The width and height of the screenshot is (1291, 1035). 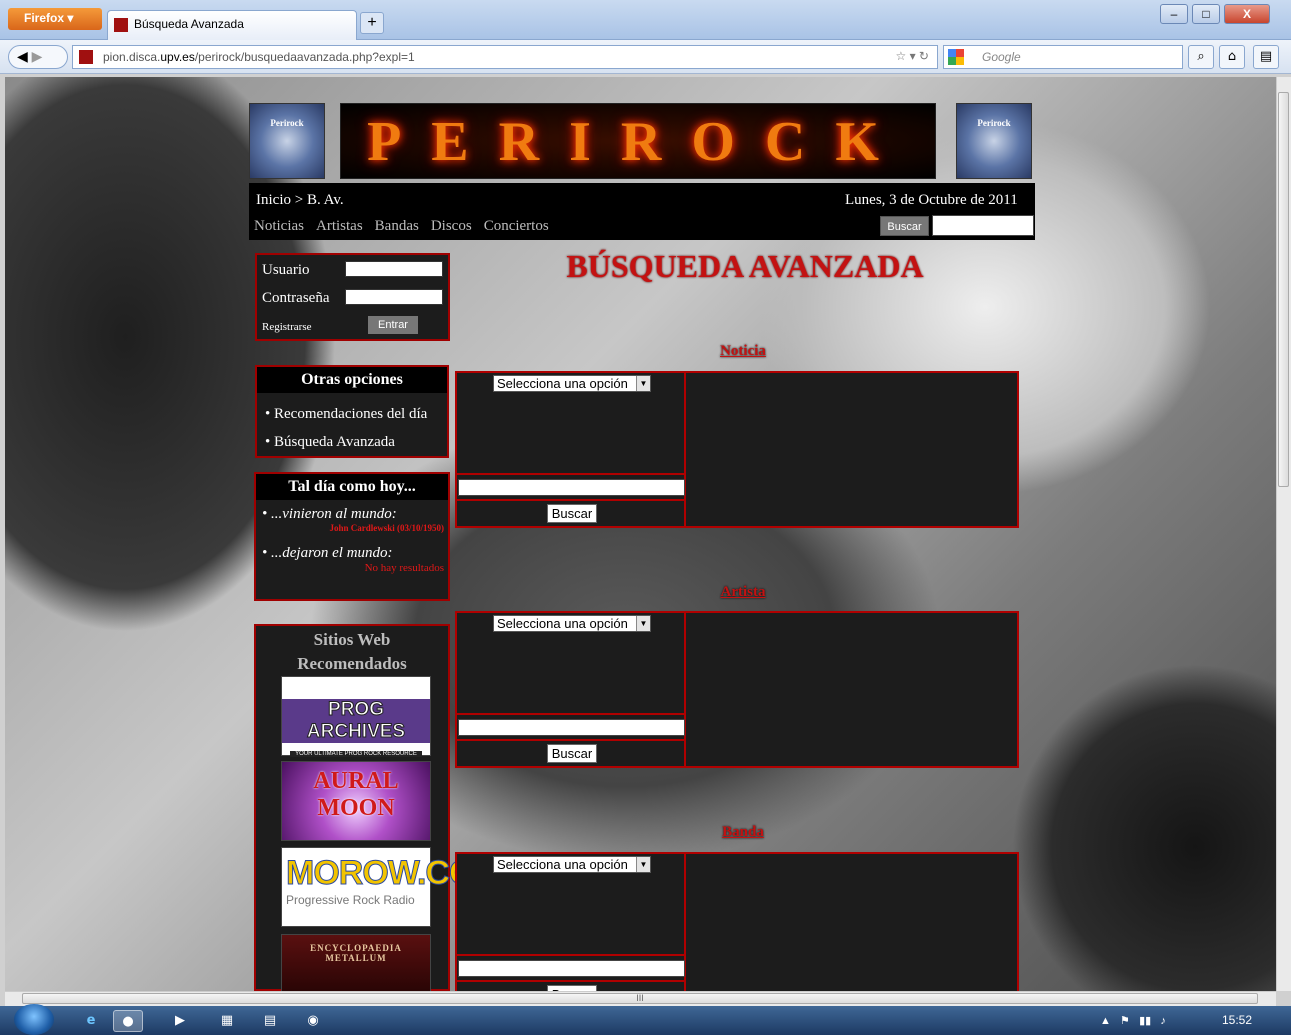 I want to click on other-options-title: Otras opciones, so click(x=352, y=380).